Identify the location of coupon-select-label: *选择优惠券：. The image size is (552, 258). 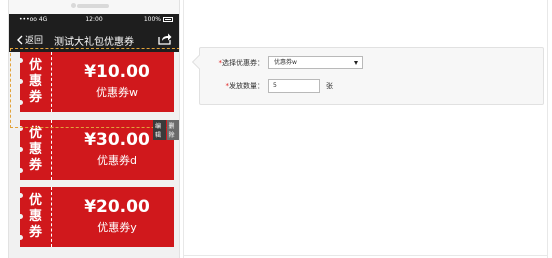
(234, 63).